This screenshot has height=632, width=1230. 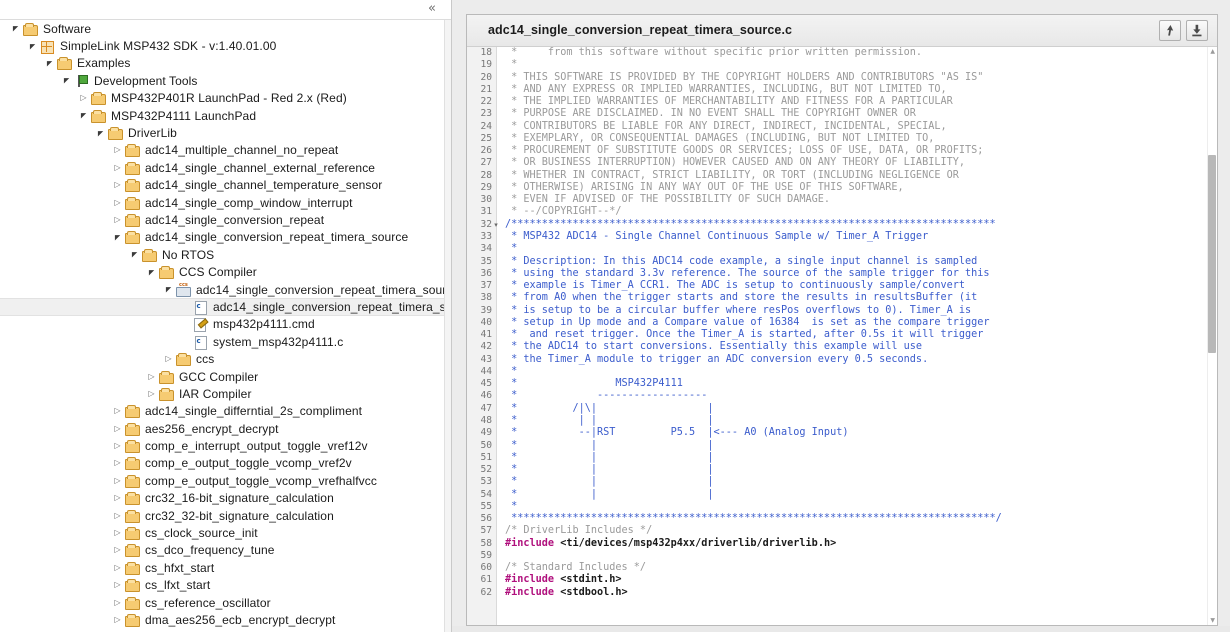 What do you see at coordinates (1197, 30) in the screenshot?
I see `download-file-button` at bounding box center [1197, 30].